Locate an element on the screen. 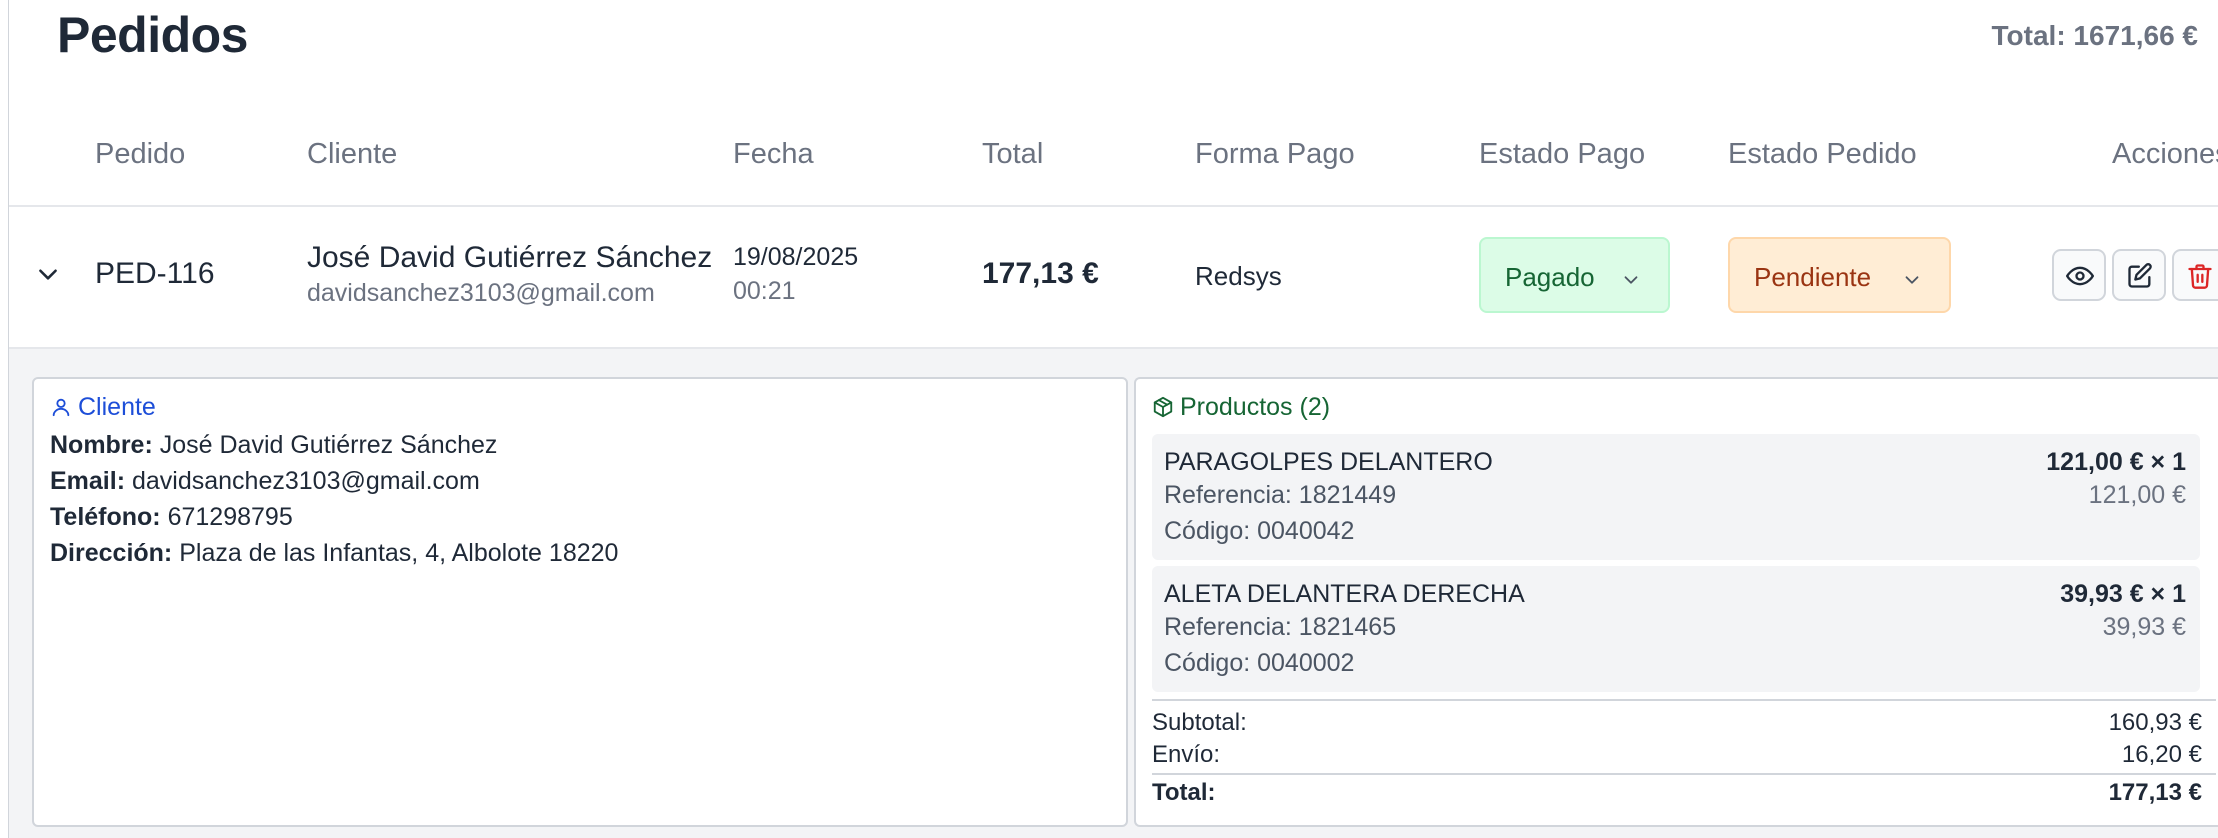 The width and height of the screenshot is (2218, 838). order-date: 19/08/2025 is located at coordinates (796, 257).